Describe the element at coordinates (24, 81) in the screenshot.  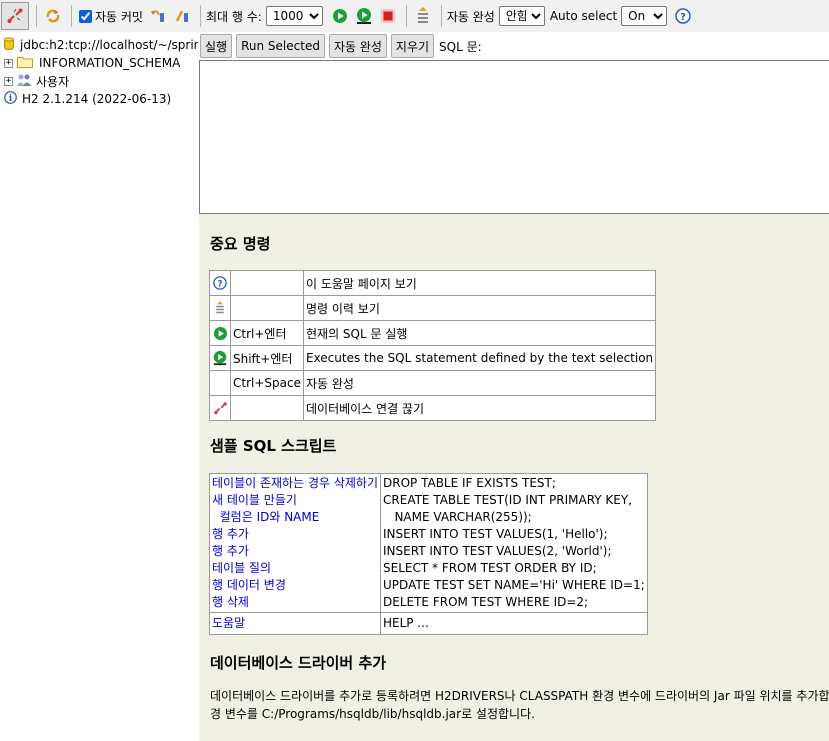
I see `users-icon` at that location.